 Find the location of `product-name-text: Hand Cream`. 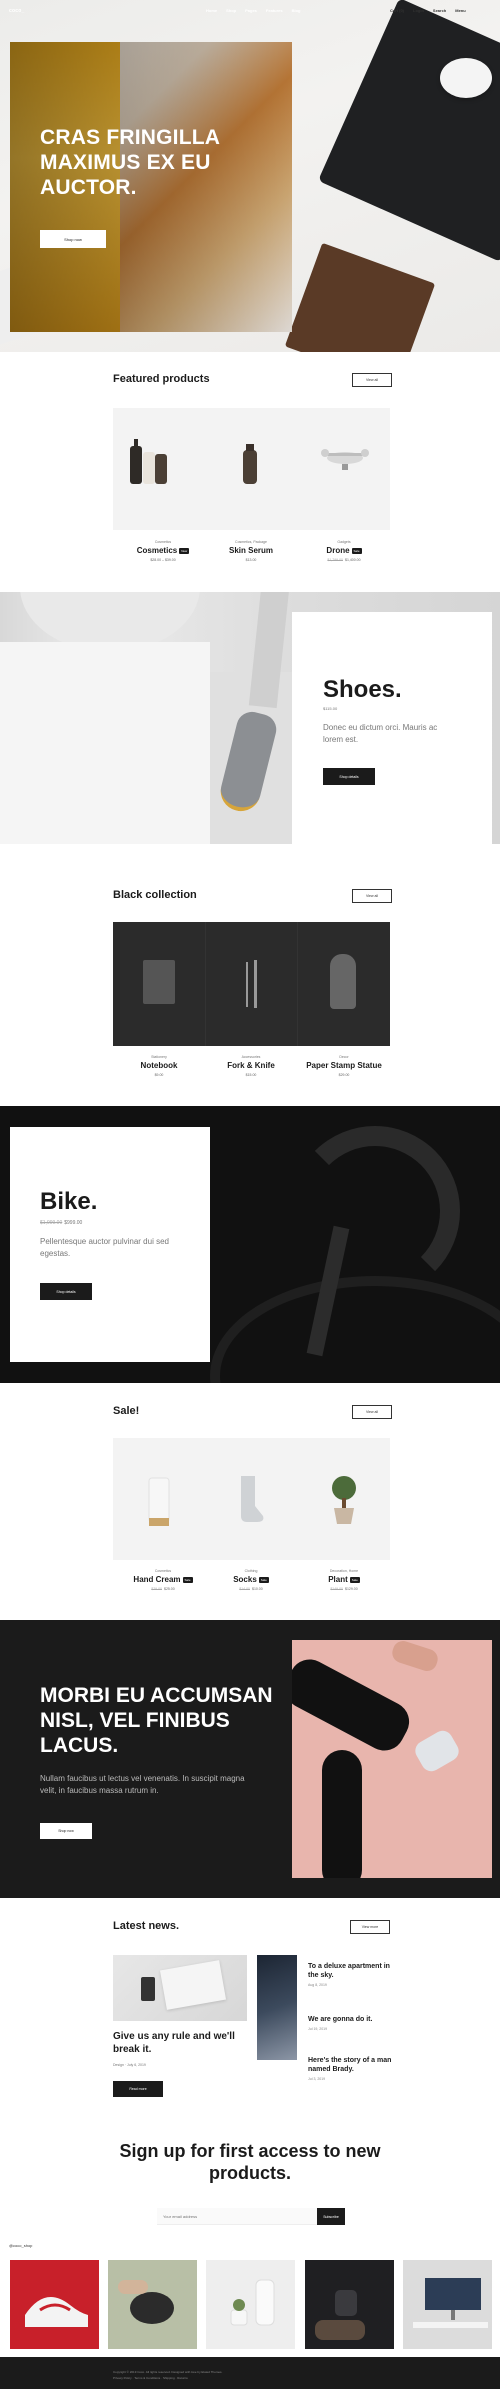

product-name-text: Hand Cream is located at coordinates (156, 1579).